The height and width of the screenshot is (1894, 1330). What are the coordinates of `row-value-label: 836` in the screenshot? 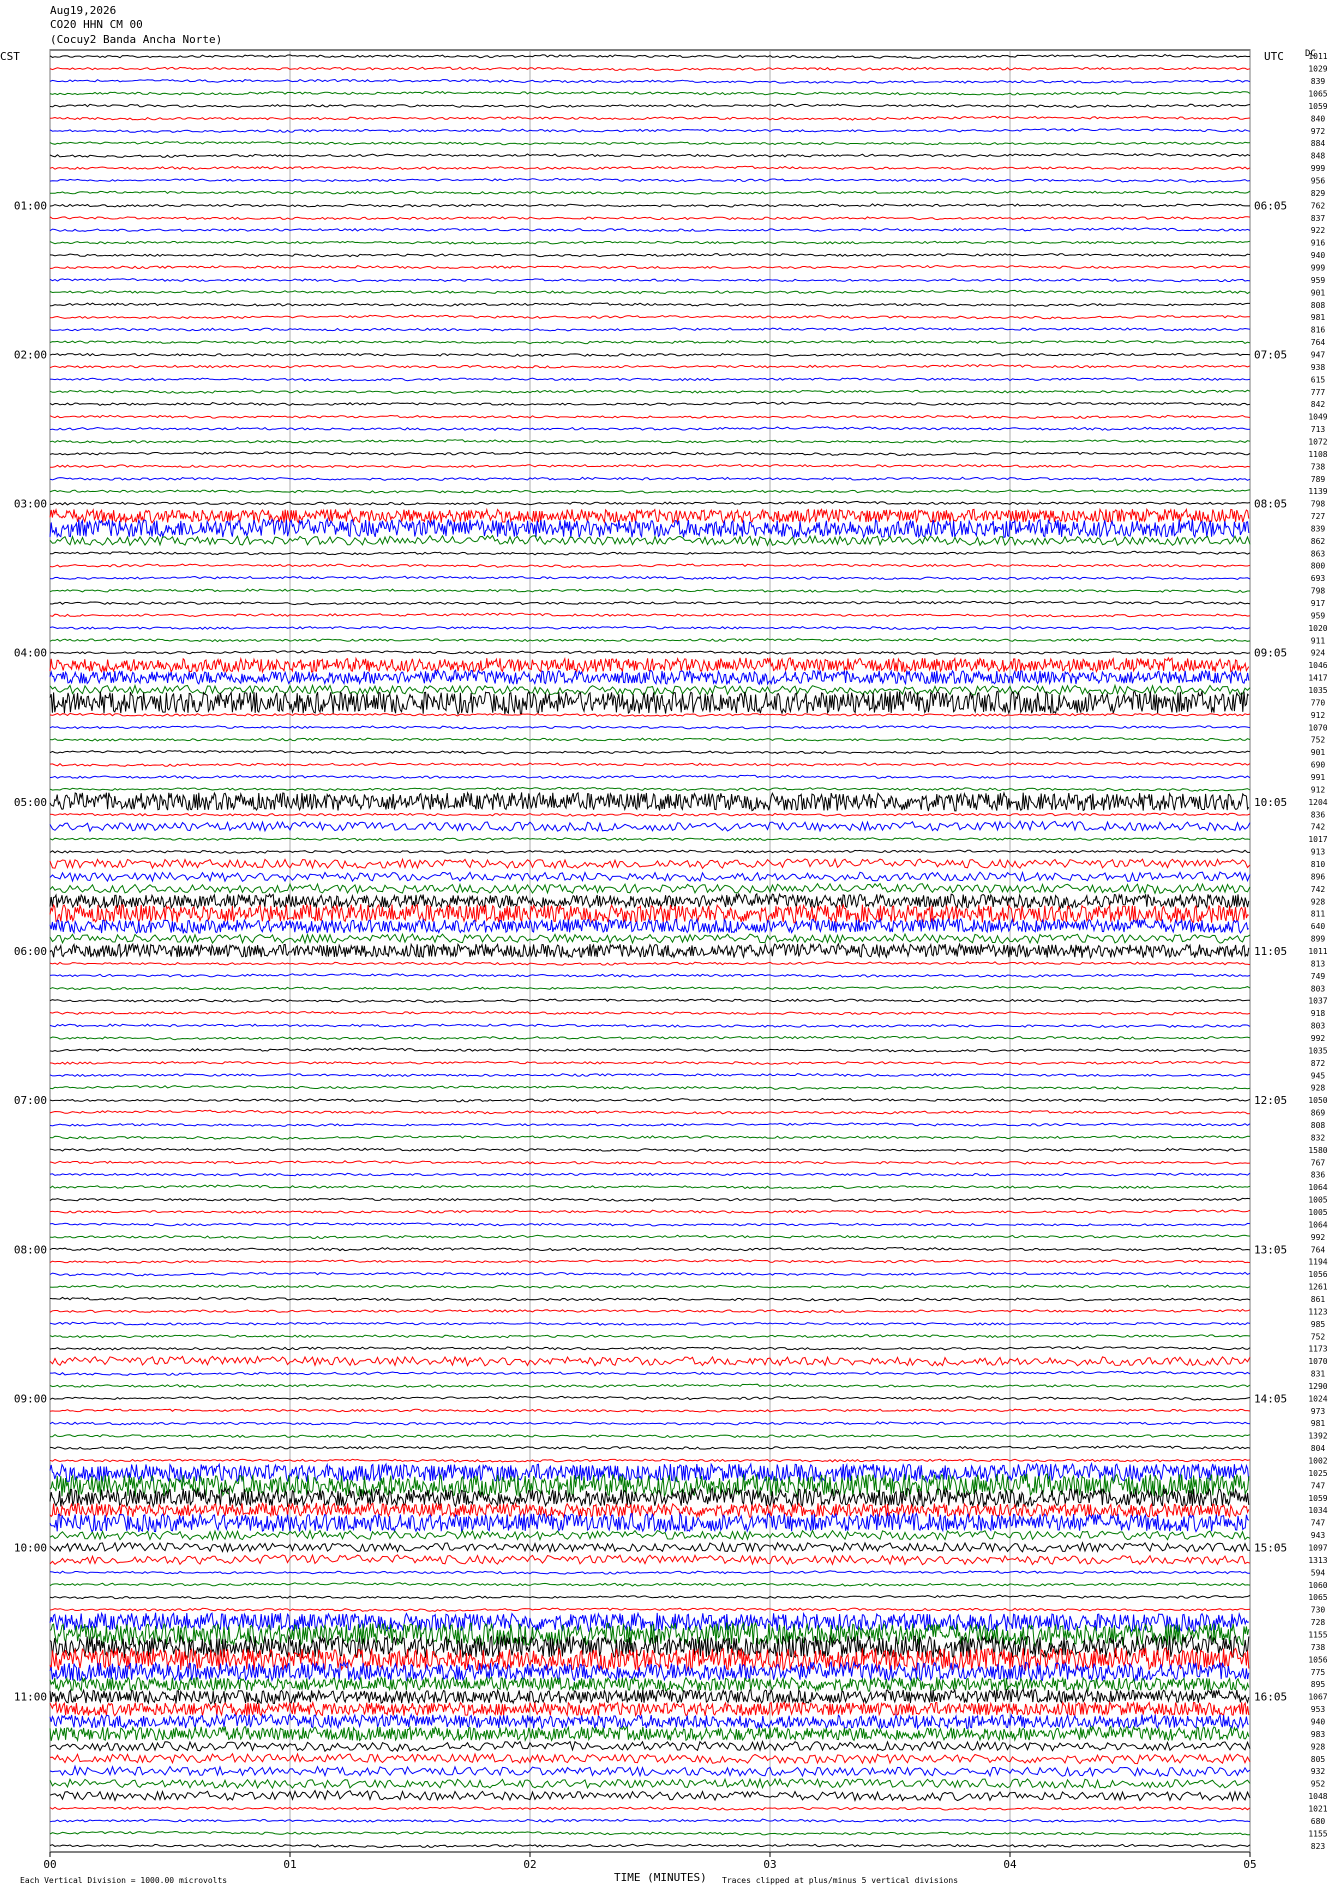 It's located at (1318, 1175).